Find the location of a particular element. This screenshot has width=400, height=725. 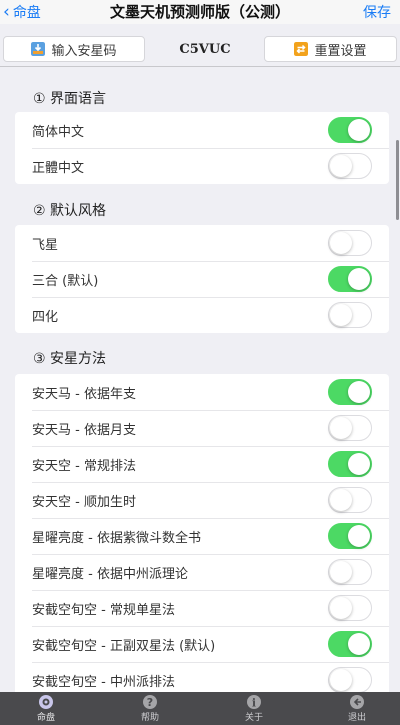

info-icon: i is located at coordinates (254, 702).